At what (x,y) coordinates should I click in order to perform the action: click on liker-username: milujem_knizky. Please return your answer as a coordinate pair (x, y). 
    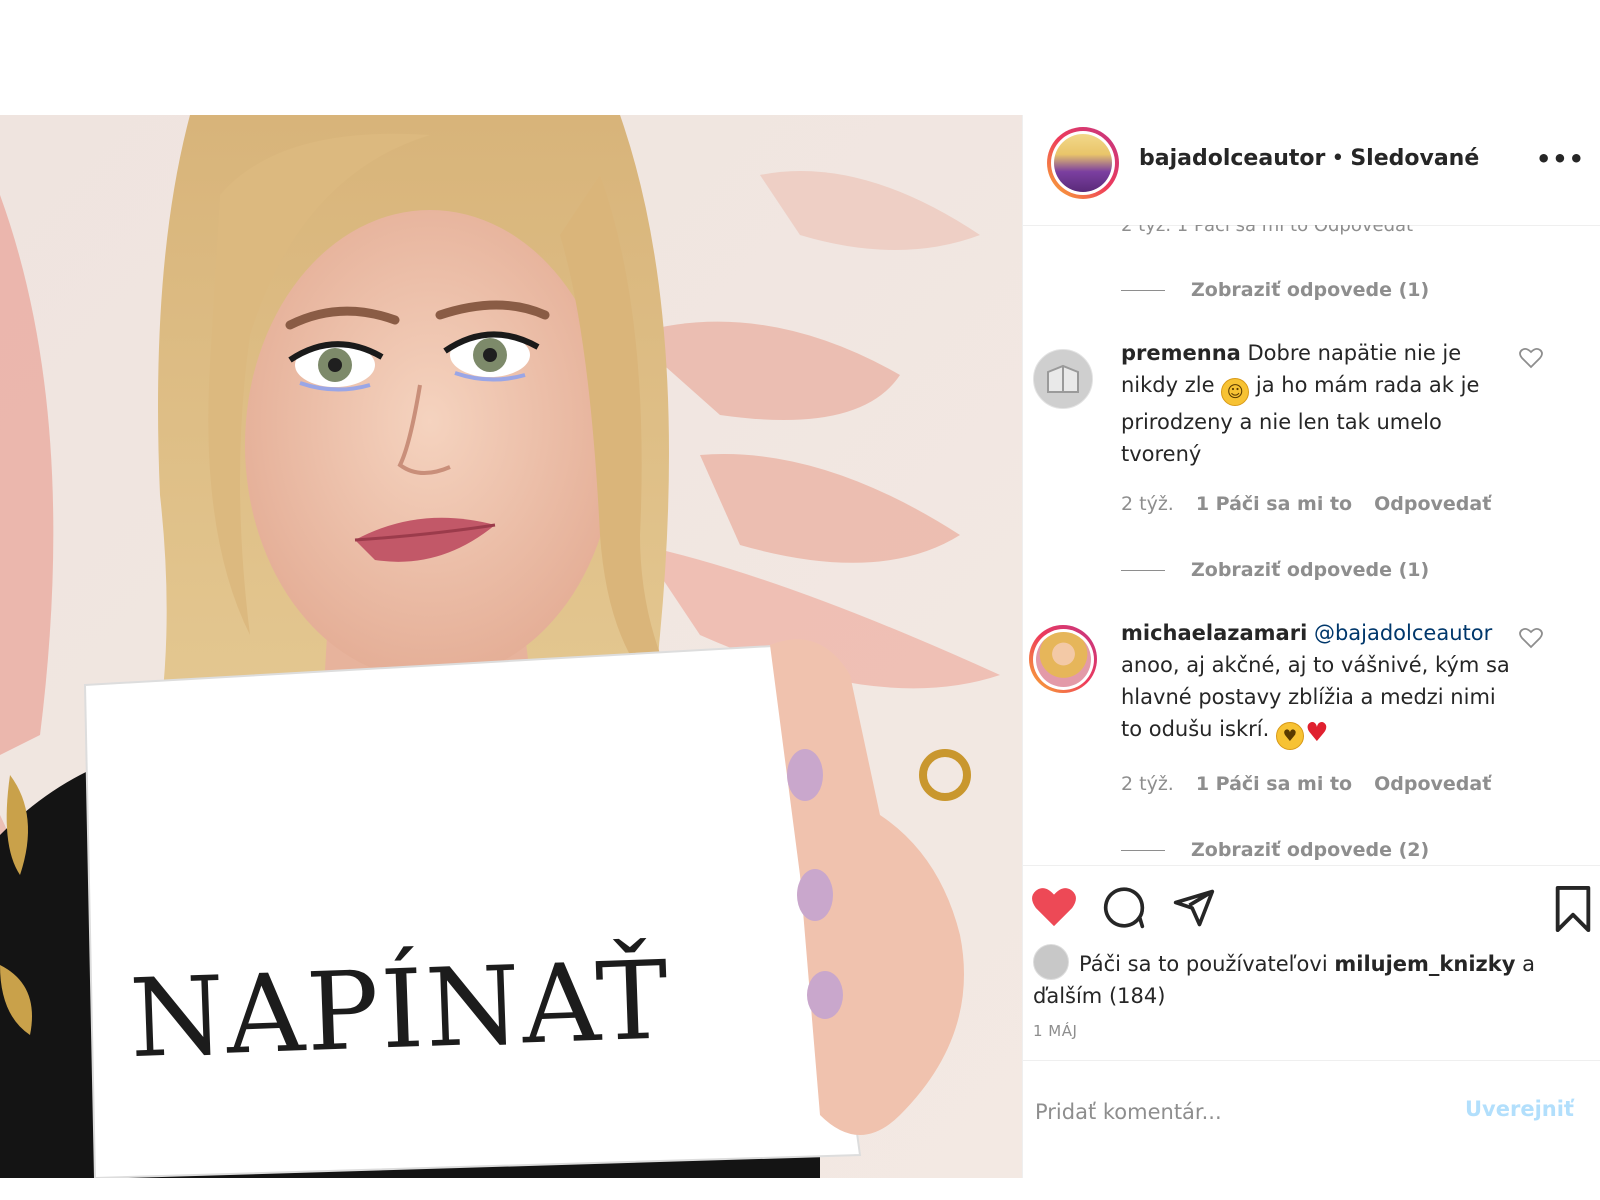
    Looking at the image, I should click on (1424, 964).